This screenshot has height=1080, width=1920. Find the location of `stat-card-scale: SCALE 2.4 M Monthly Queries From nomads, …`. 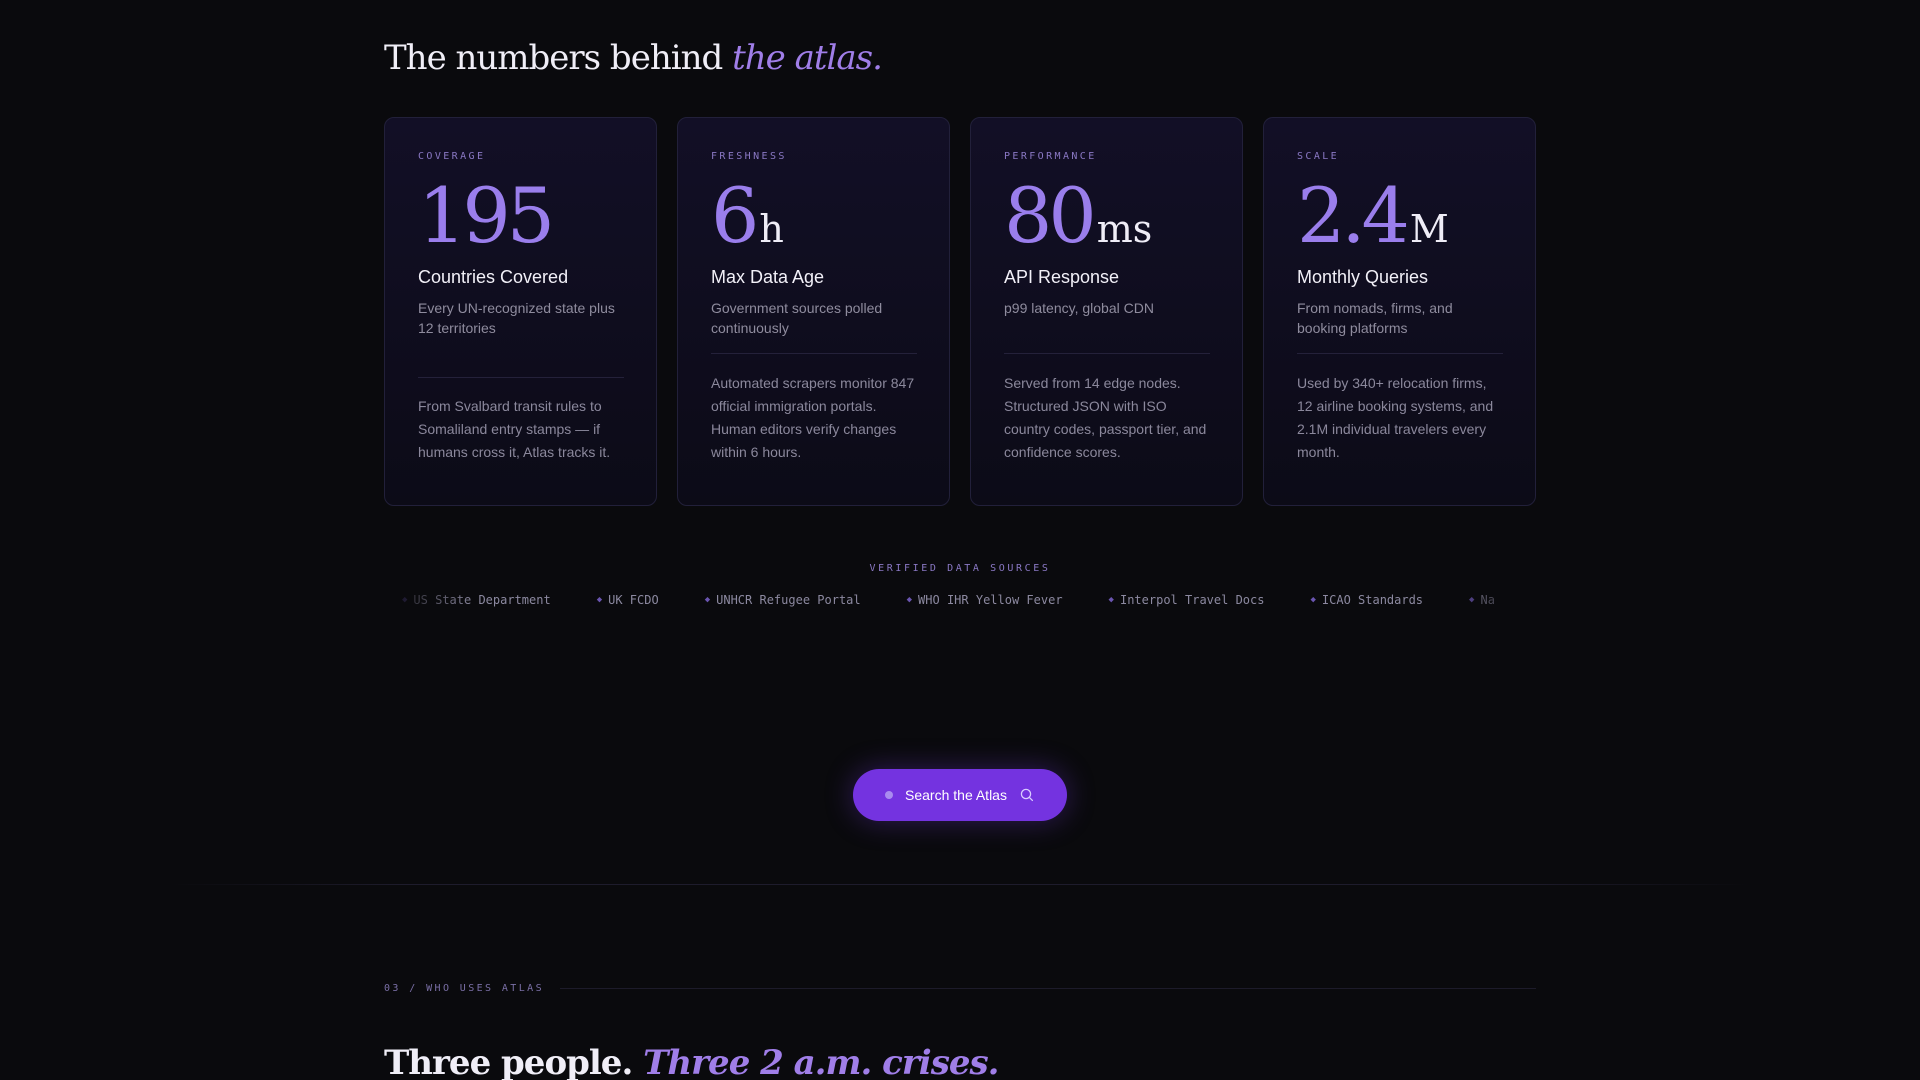

stat-card-scale: SCALE 2.4 M Monthly Queries From nomads, … is located at coordinates (1399, 311).